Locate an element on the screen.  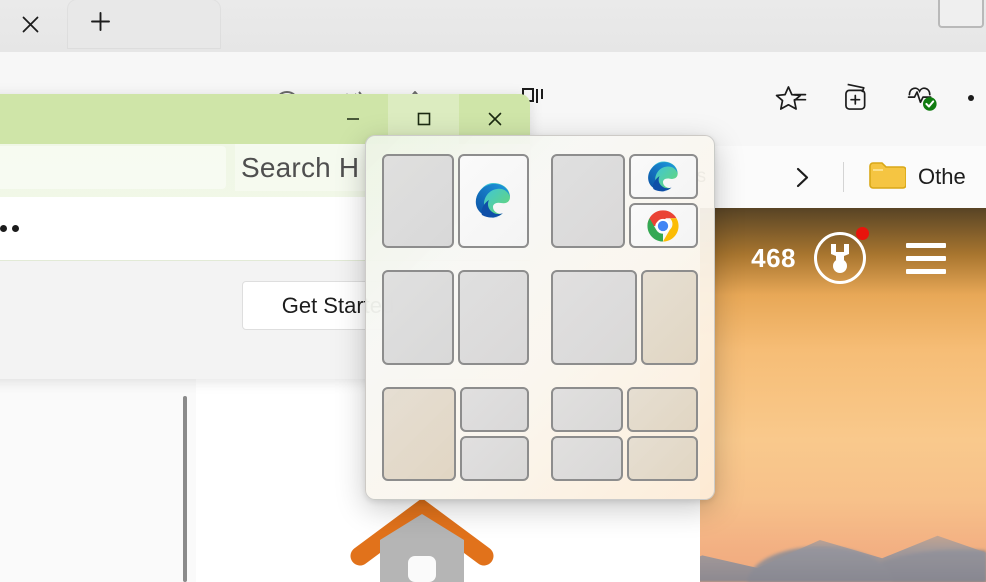
collections-icon is located at coordinates (857, 98).